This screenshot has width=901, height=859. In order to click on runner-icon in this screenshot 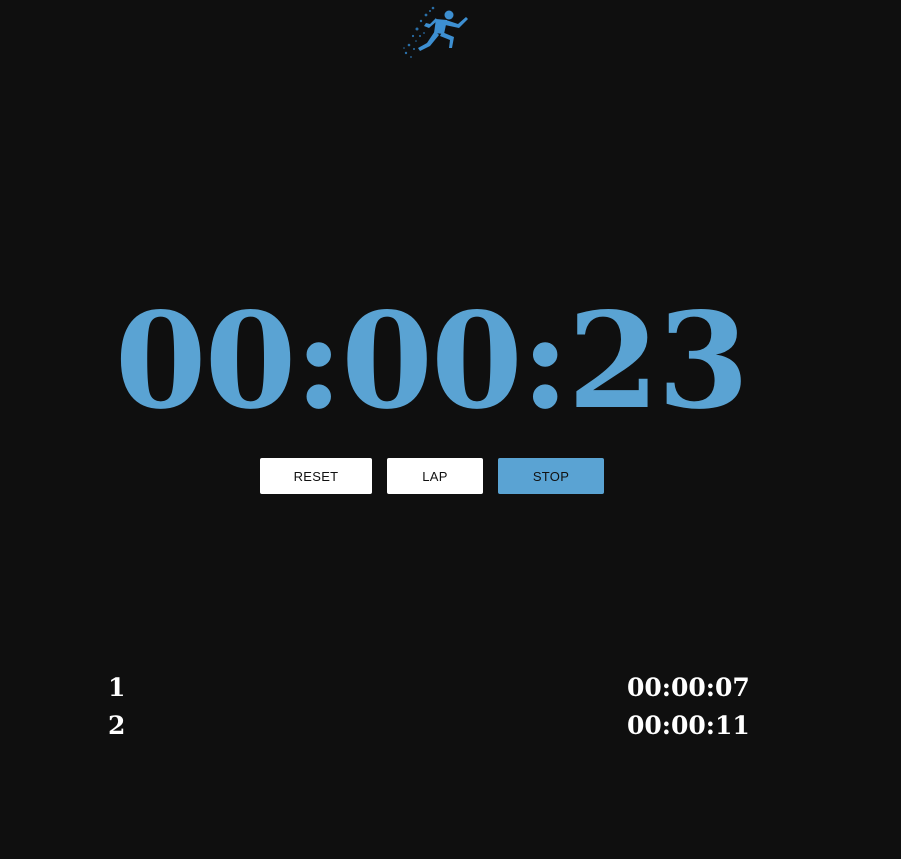, I will do `click(435, 32)`.